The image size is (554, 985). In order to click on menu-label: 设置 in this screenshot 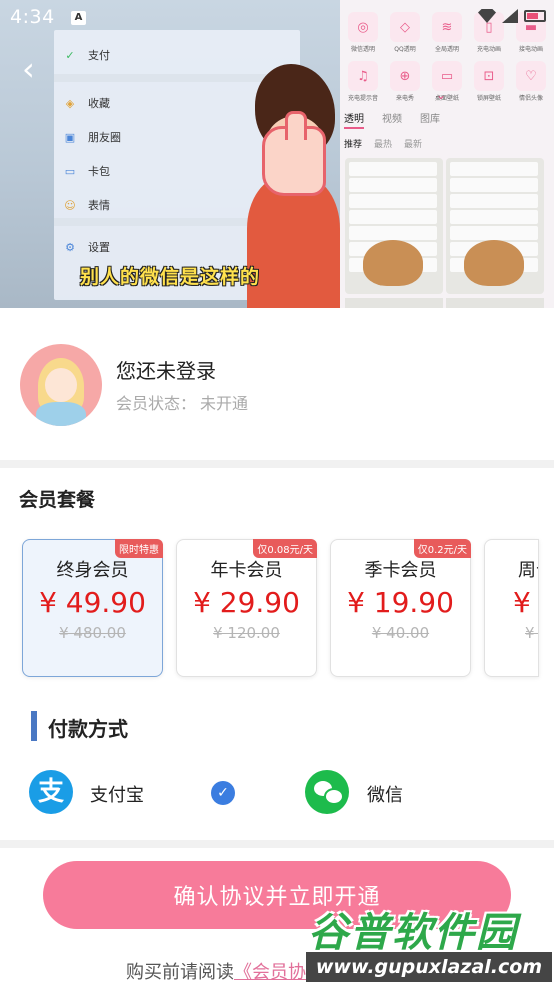, I will do `click(99, 247)`.